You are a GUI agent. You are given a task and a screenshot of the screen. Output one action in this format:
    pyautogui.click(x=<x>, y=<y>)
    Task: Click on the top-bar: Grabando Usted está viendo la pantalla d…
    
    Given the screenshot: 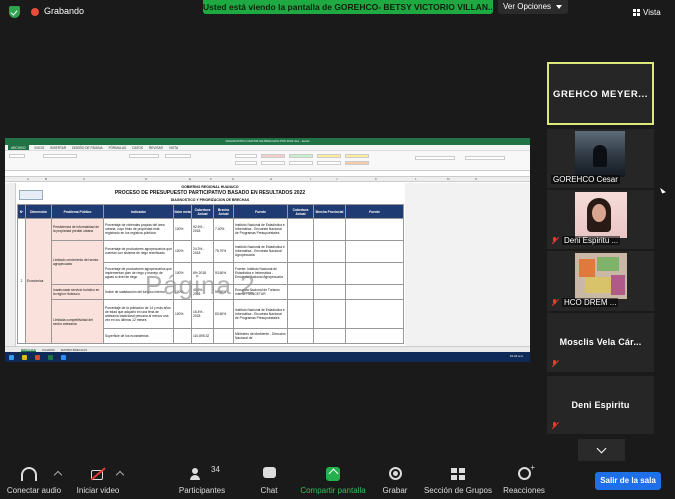 What is the action you would take?
    pyautogui.click(x=337, y=12)
    